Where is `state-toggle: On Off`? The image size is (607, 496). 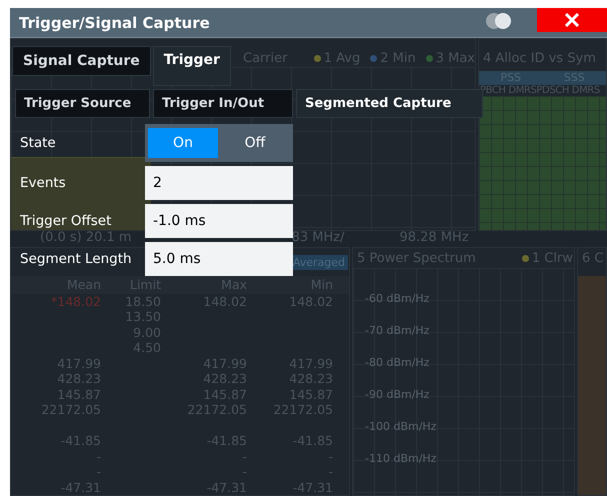 state-toggle: On Off is located at coordinates (219, 143).